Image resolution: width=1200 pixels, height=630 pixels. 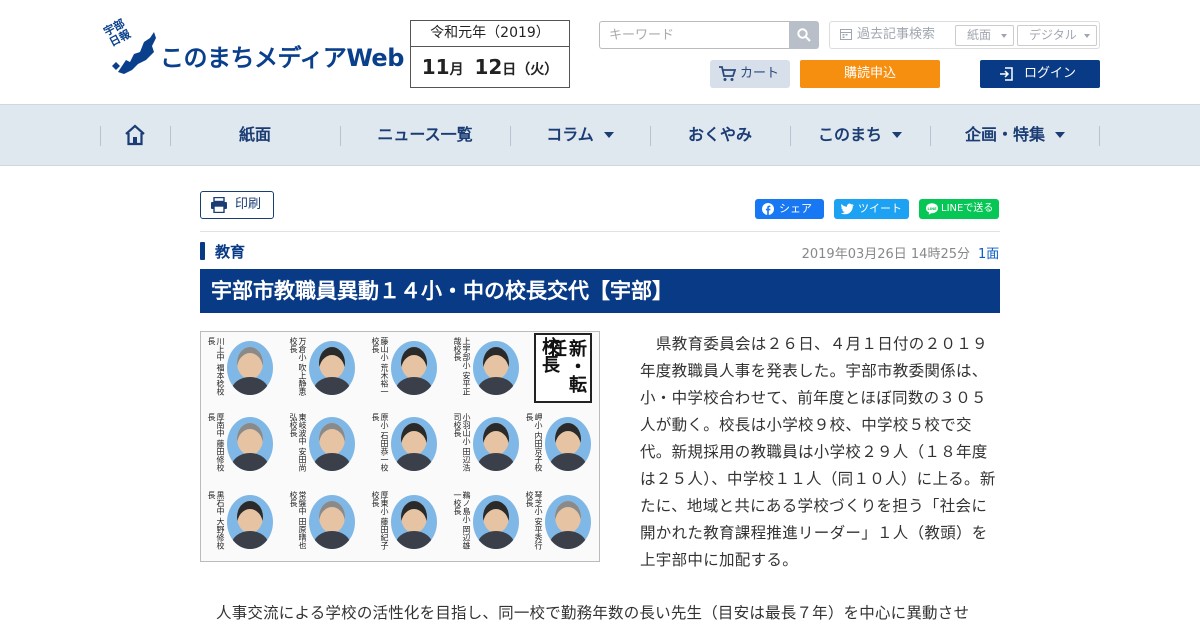 I want to click on facebook-share-label: シェア, so click(x=795, y=208).